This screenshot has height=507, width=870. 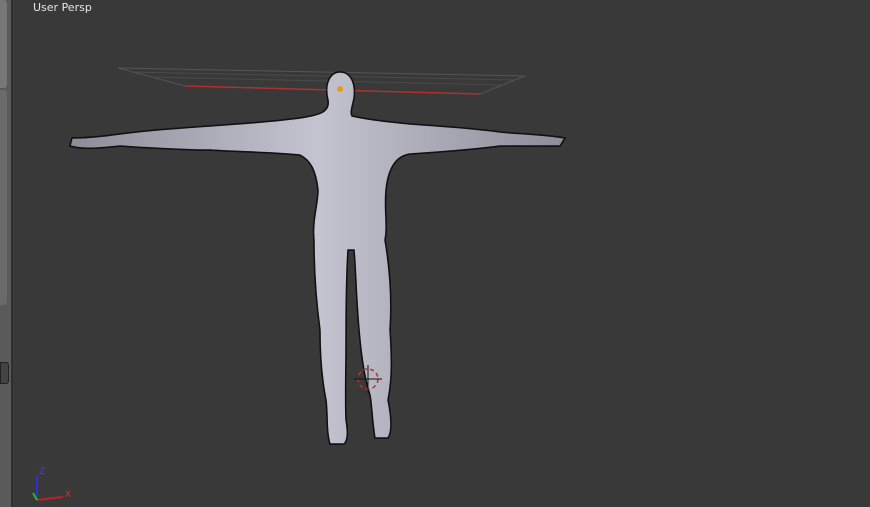 I want to click on axis-gizmo: Z X, so click(x=51, y=484).